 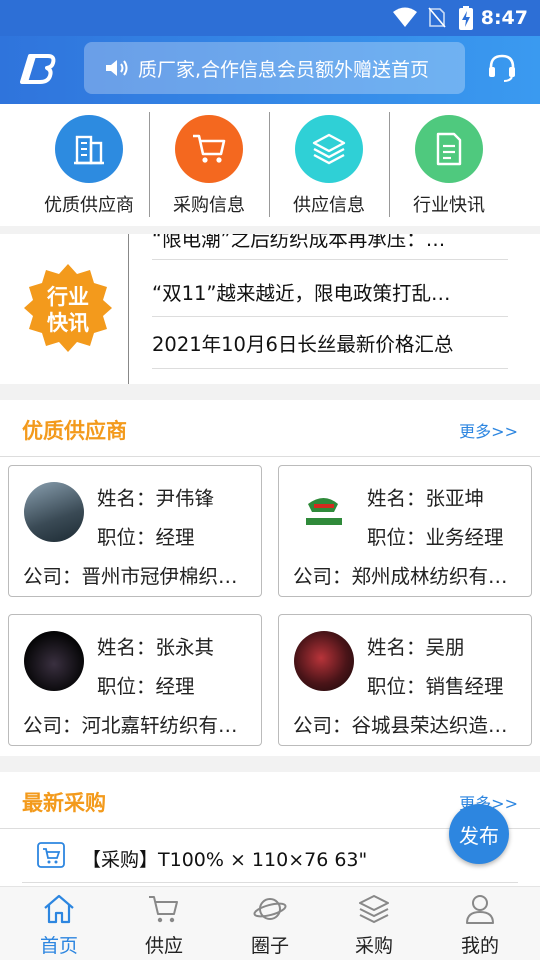 What do you see at coordinates (330, 345) in the screenshot?
I see `news-item: 2021年10月6日长丝最新价格汇总` at bounding box center [330, 345].